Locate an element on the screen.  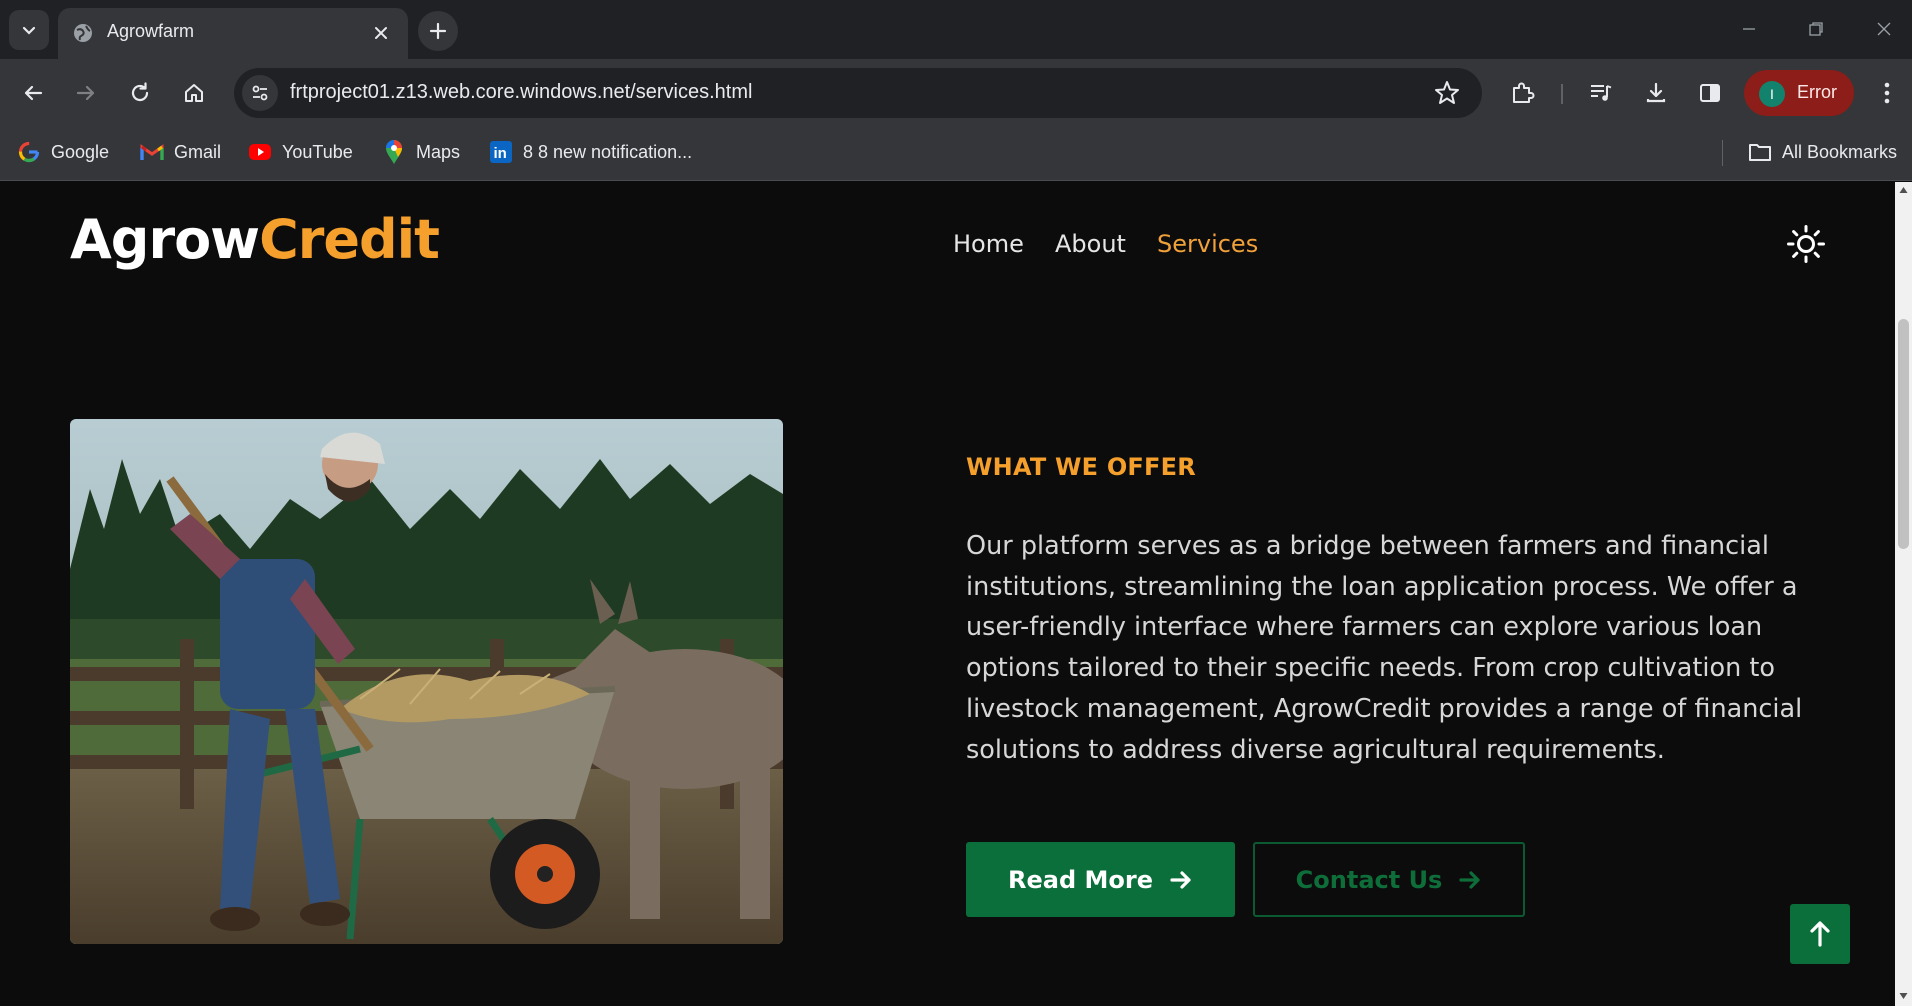
reload-button is located at coordinates (140, 93).